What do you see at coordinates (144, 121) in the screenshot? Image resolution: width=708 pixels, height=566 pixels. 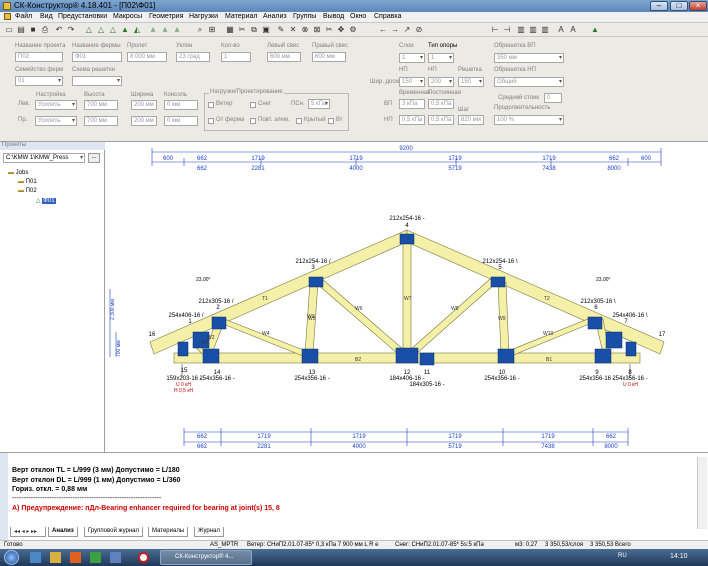 I see `width-right-field: 200 мм` at bounding box center [144, 121].